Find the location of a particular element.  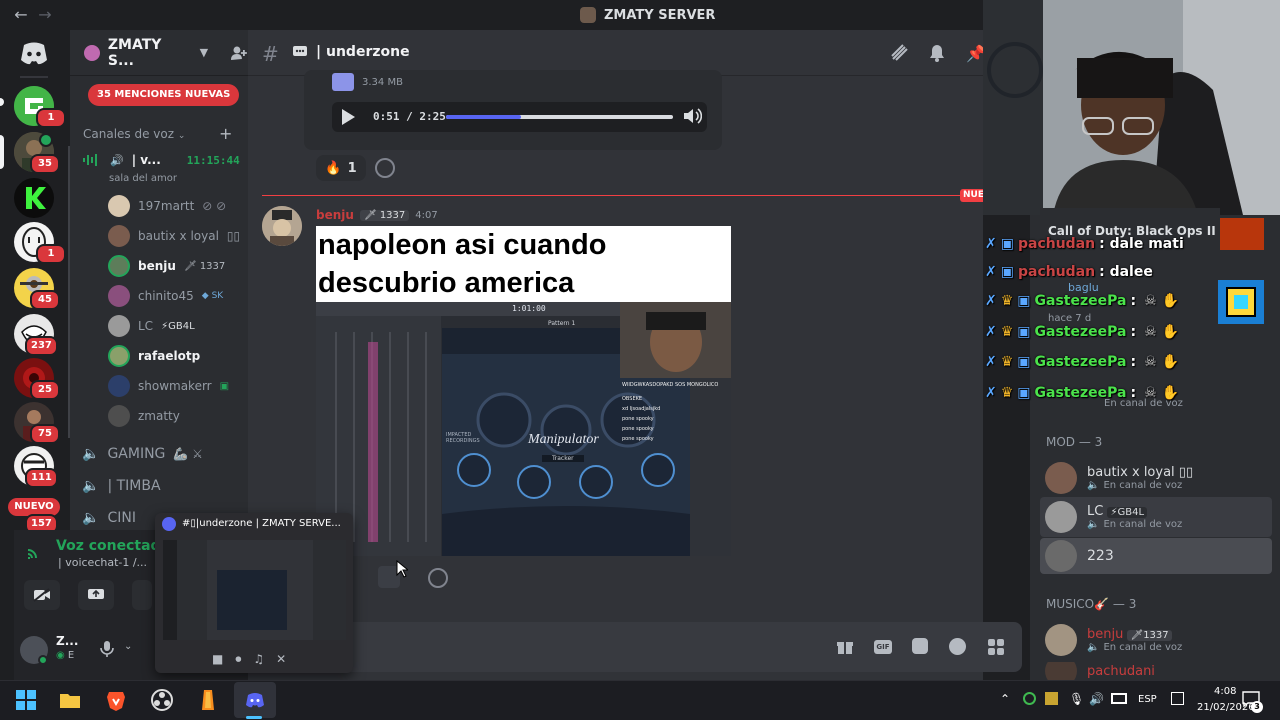

threads-icon is located at coordinates (900, 53).